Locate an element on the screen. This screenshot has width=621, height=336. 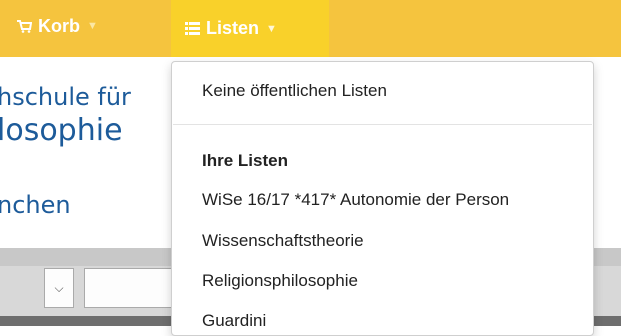
cart-icon is located at coordinates (24, 26).